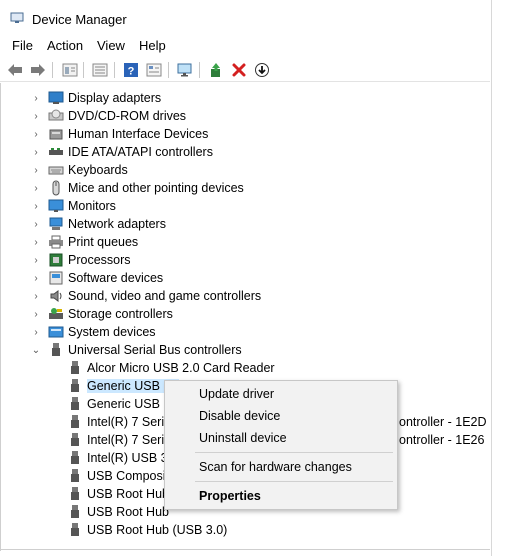  Describe the element at coordinates (127, 116) in the screenshot. I see `tree-category-label: DVD/CD-ROM drives` at that location.